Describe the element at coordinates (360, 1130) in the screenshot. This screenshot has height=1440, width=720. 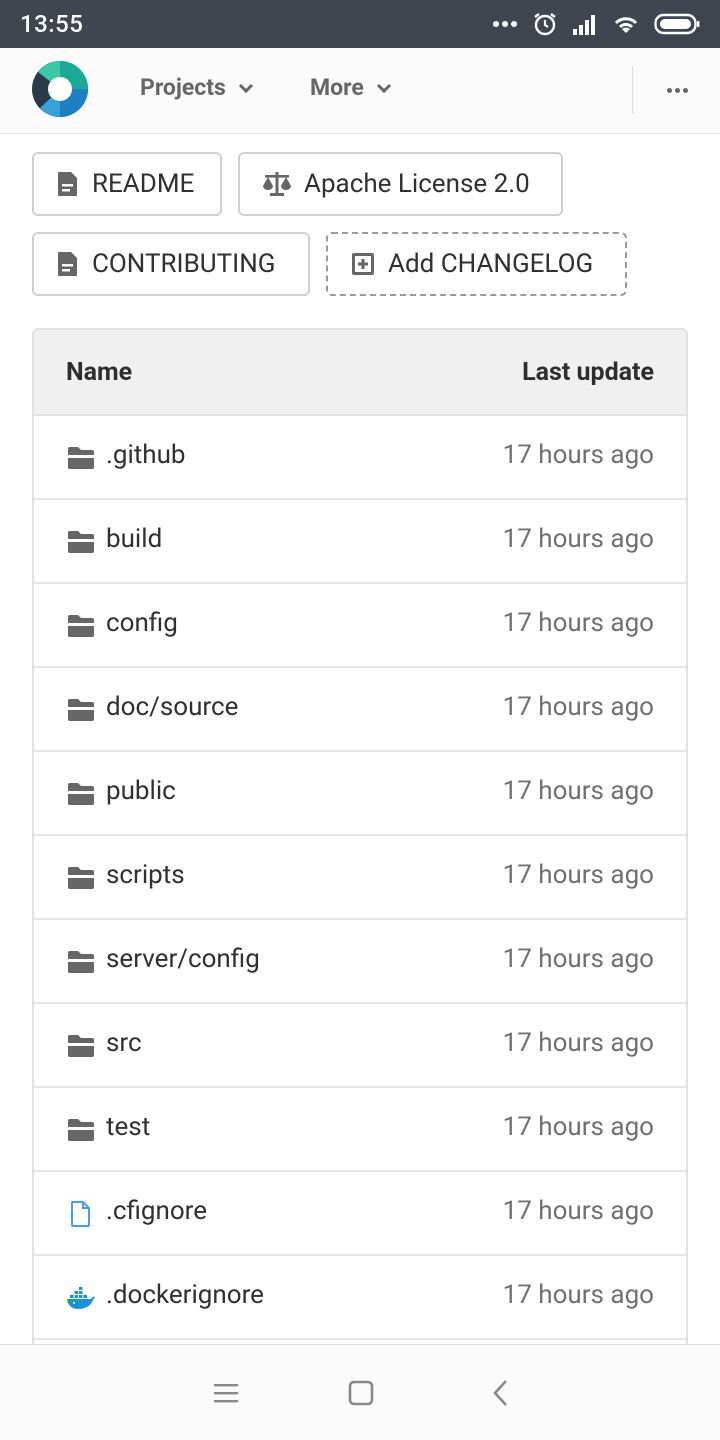
I see `table-row: test 17 hours ago` at that location.